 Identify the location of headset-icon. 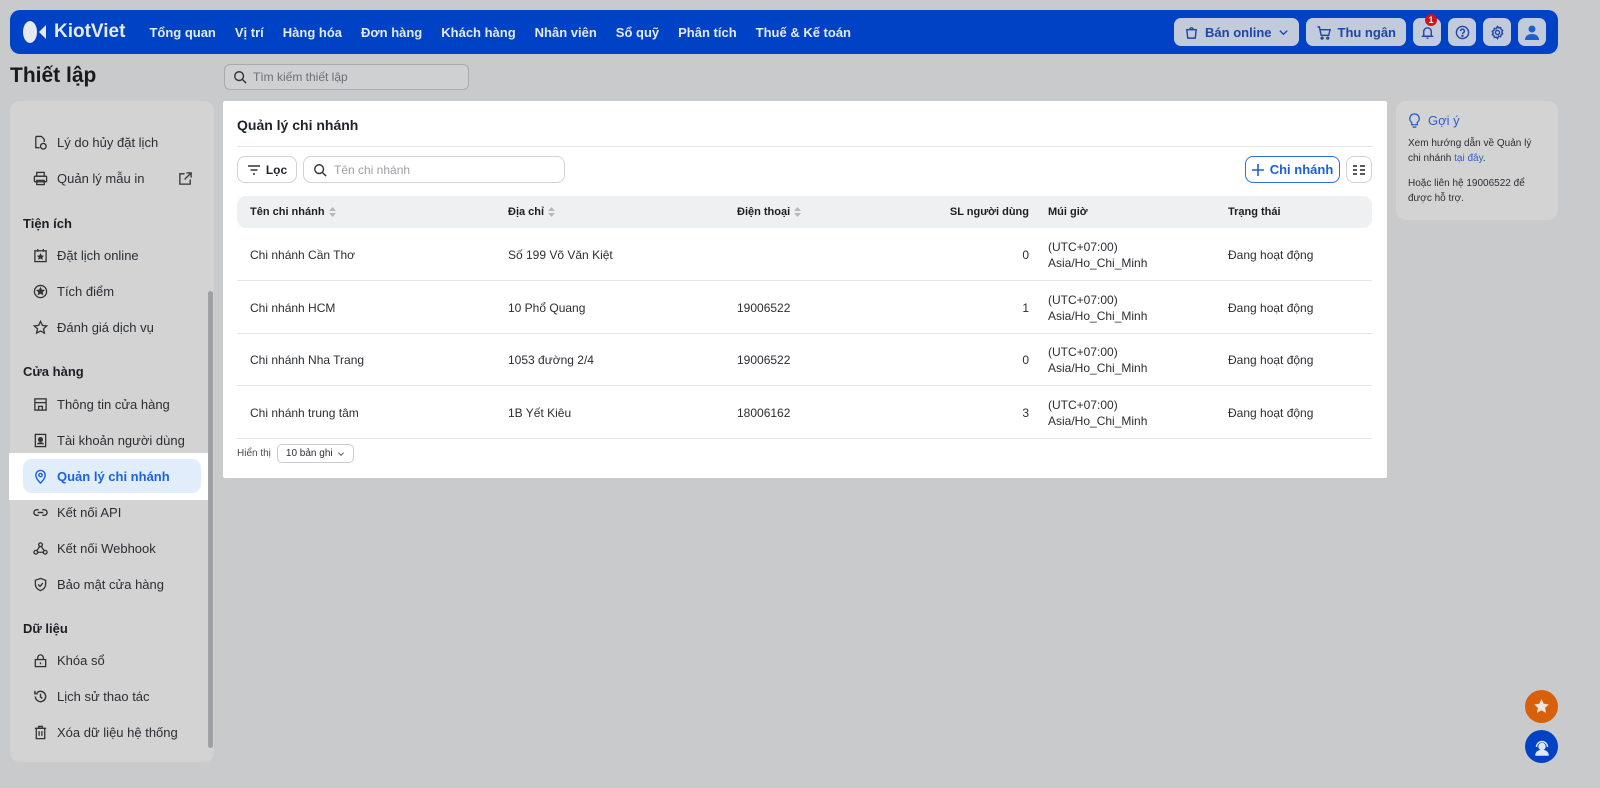
(1541, 748).